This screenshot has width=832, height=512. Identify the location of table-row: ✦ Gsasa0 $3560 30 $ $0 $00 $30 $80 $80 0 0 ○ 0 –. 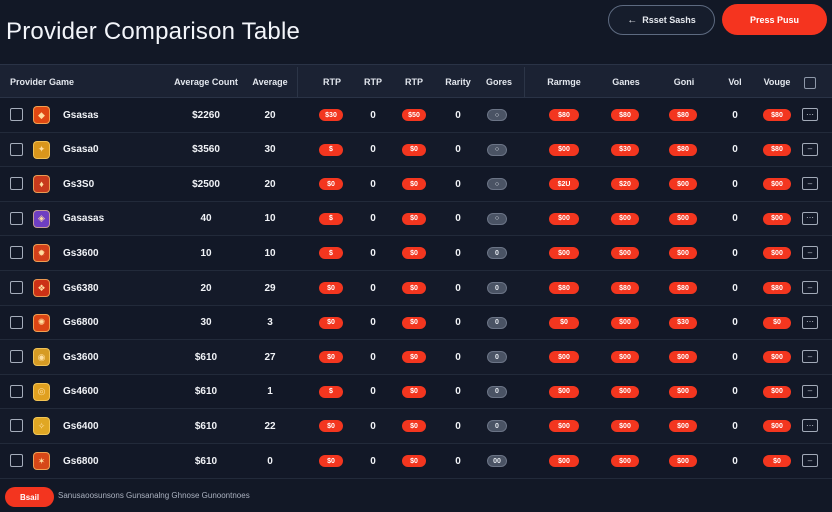
(416, 150).